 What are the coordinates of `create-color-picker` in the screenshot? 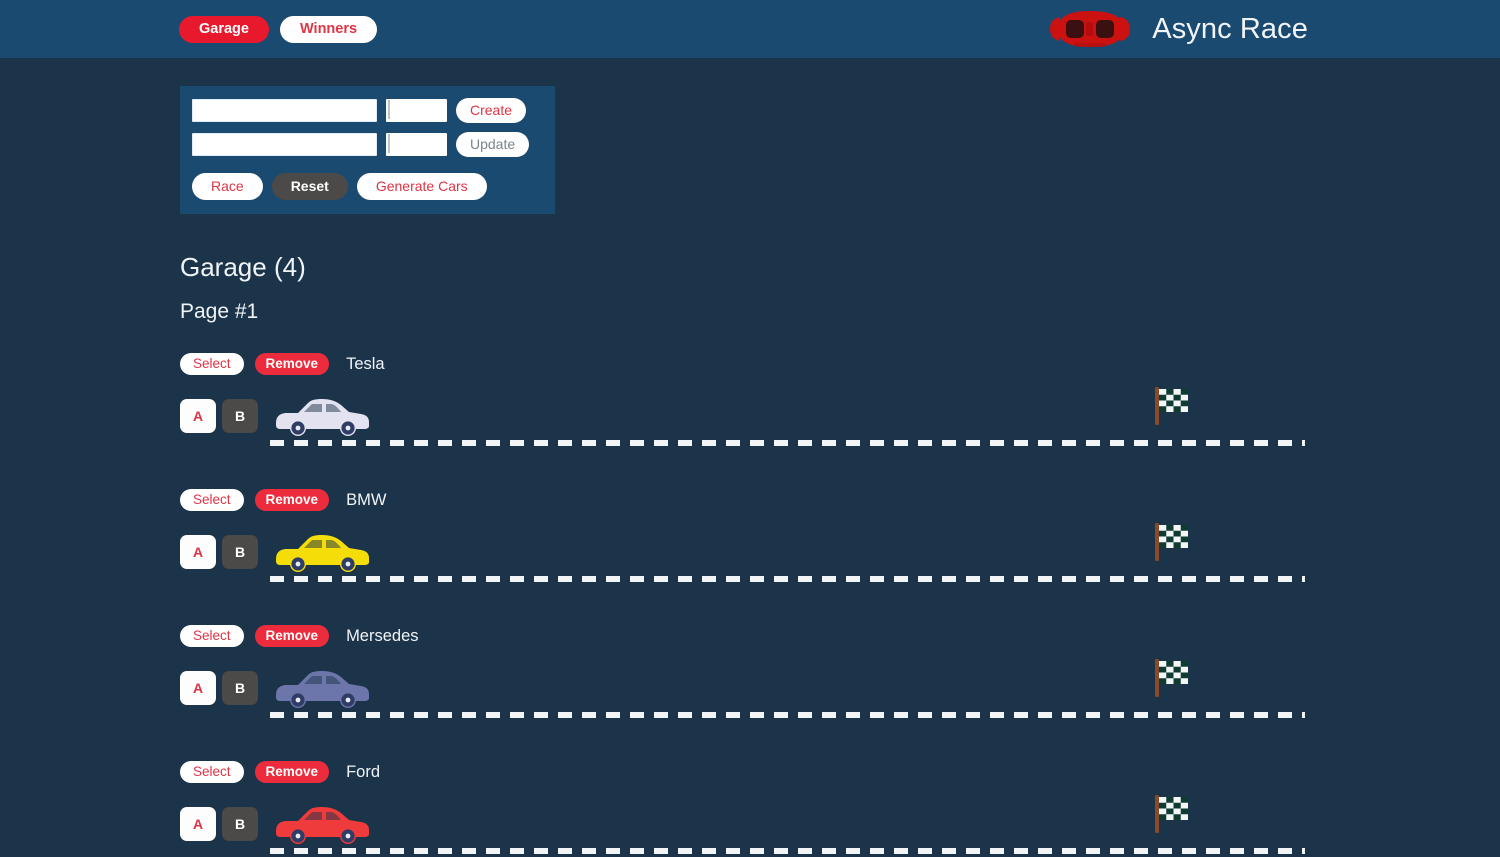 It's located at (416, 110).